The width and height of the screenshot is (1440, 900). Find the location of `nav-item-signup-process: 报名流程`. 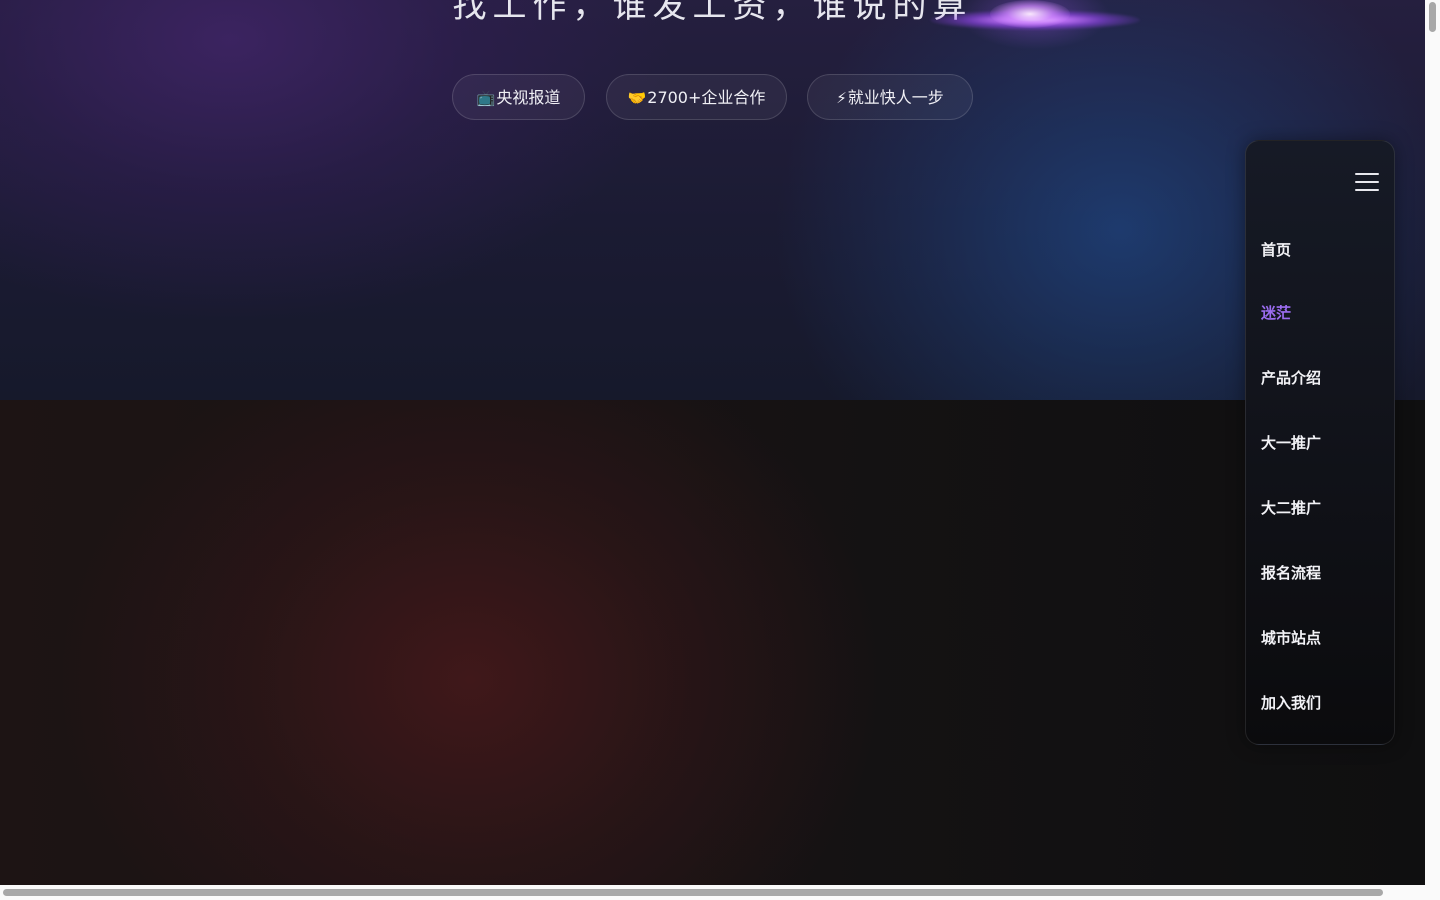

nav-item-signup-process: 报名流程 is located at coordinates (1291, 573).